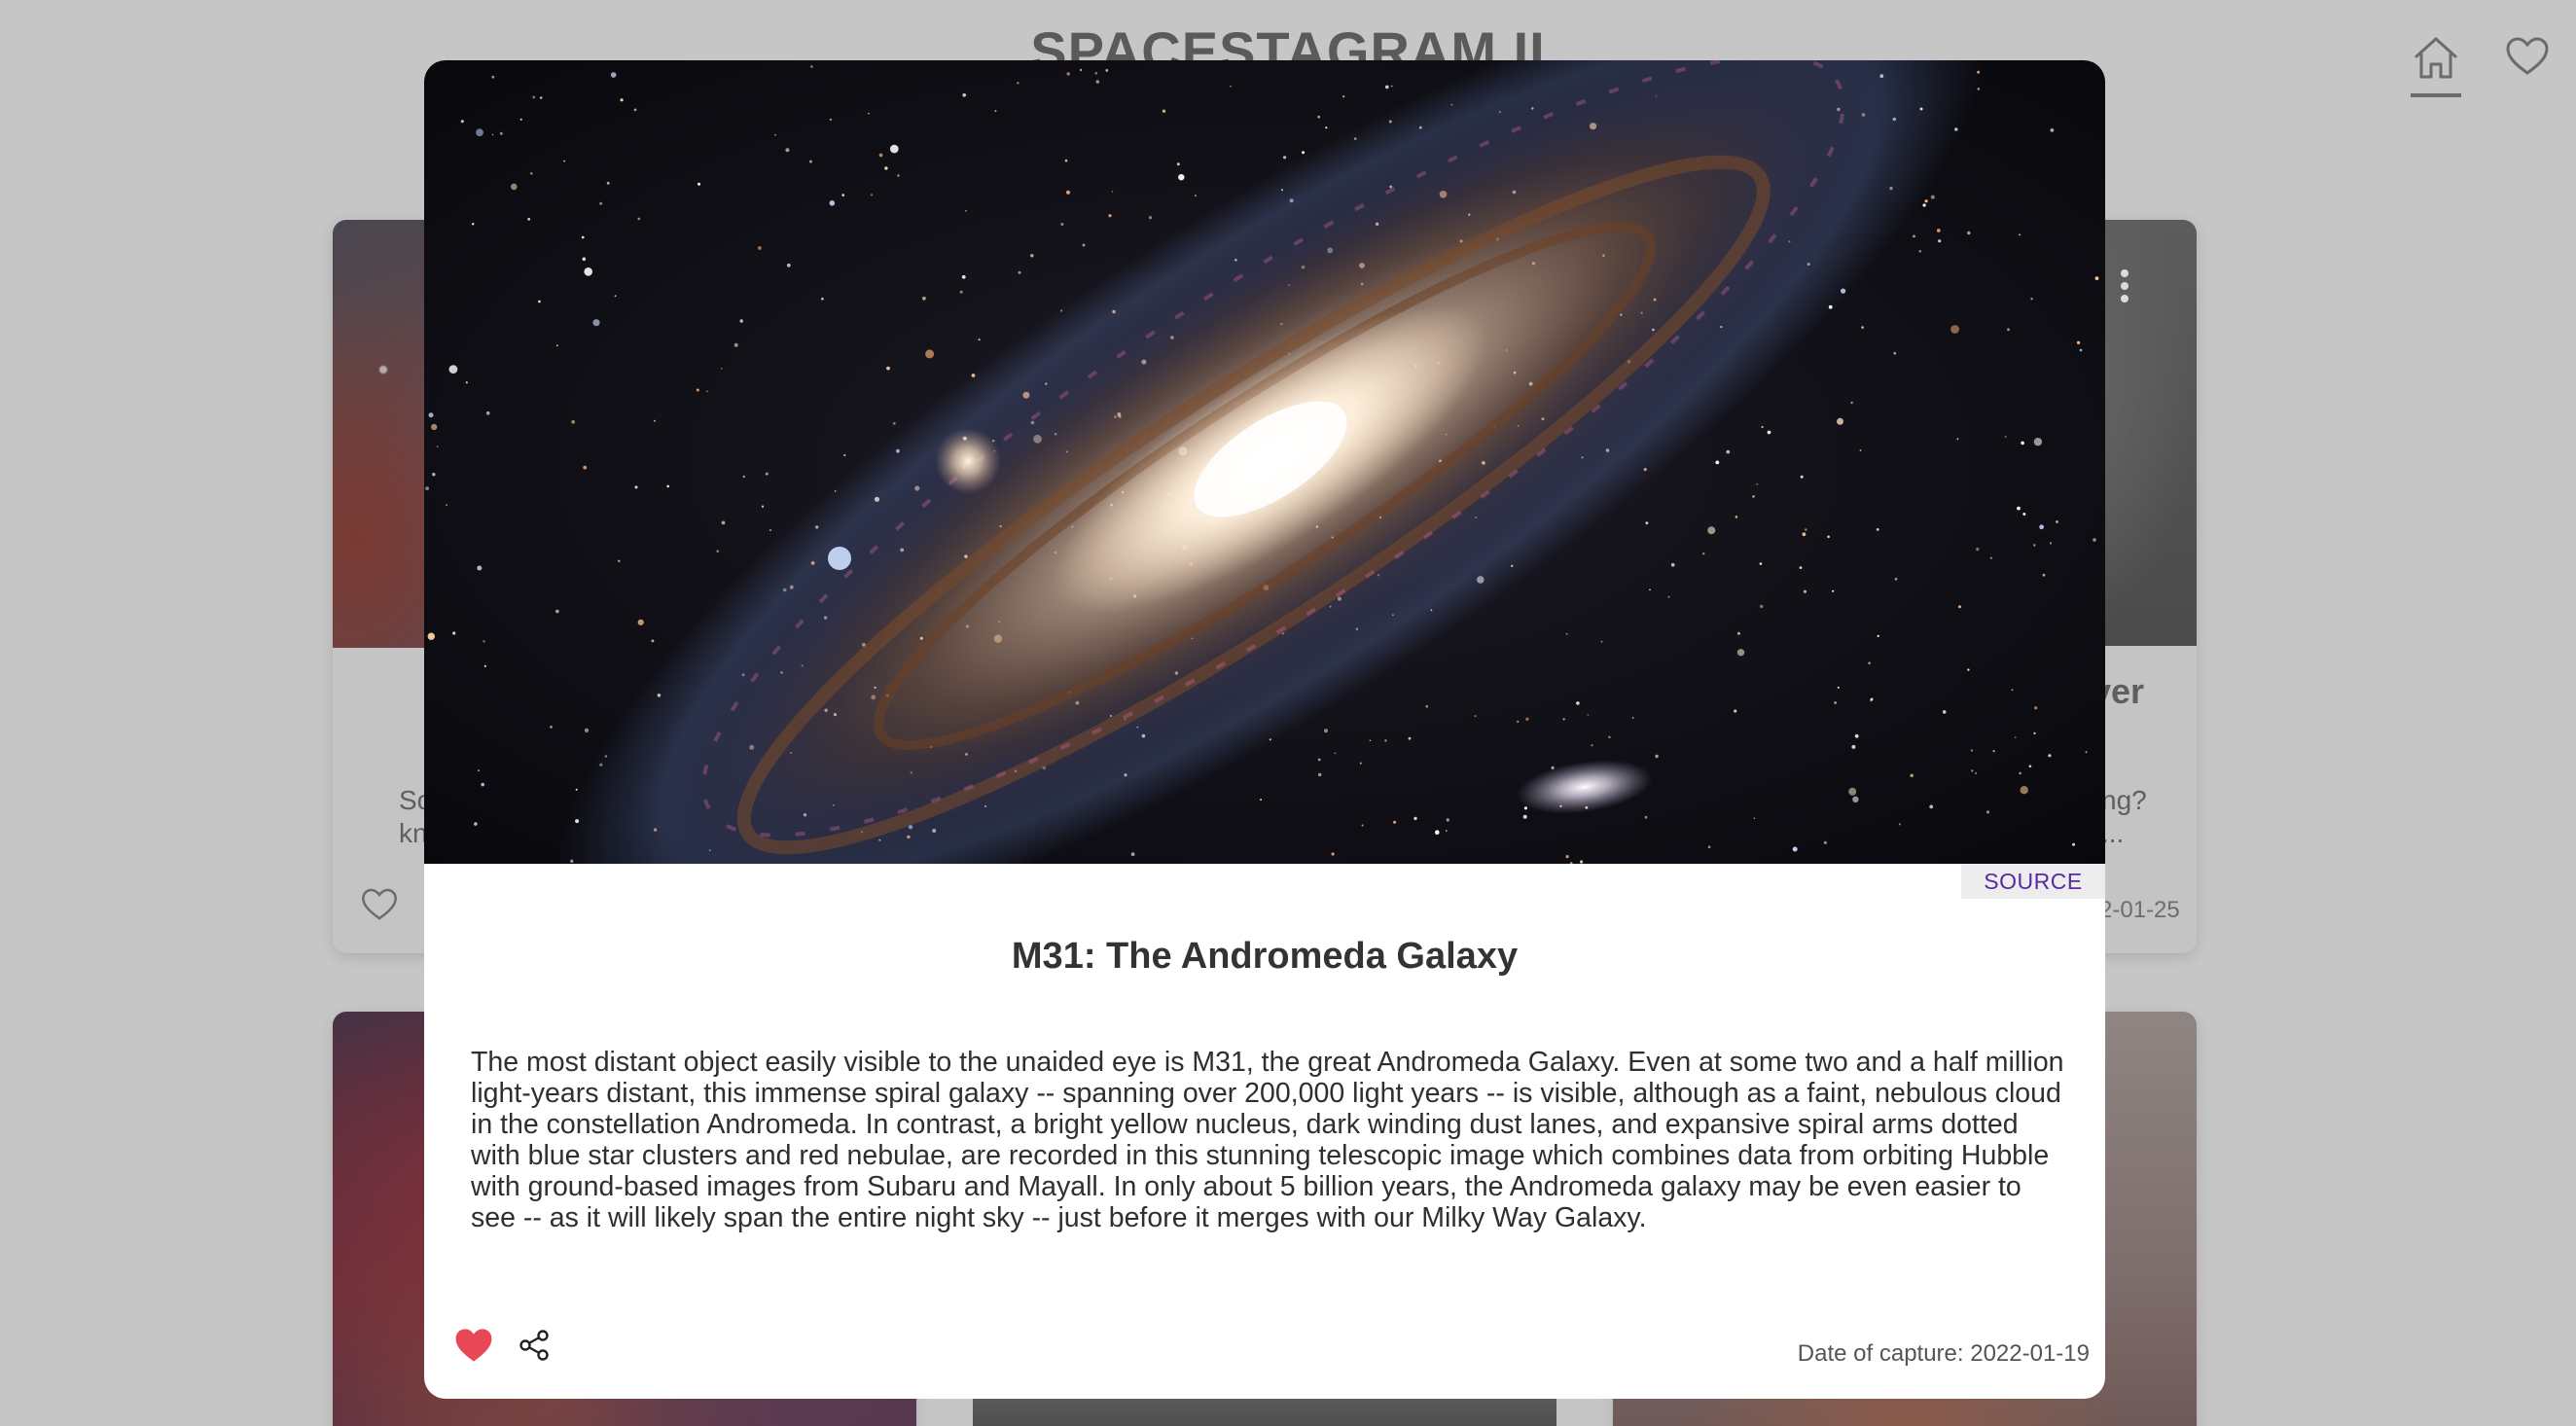  Describe the element at coordinates (2436, 59) in the screenshot. I see `home-icon` at that location.